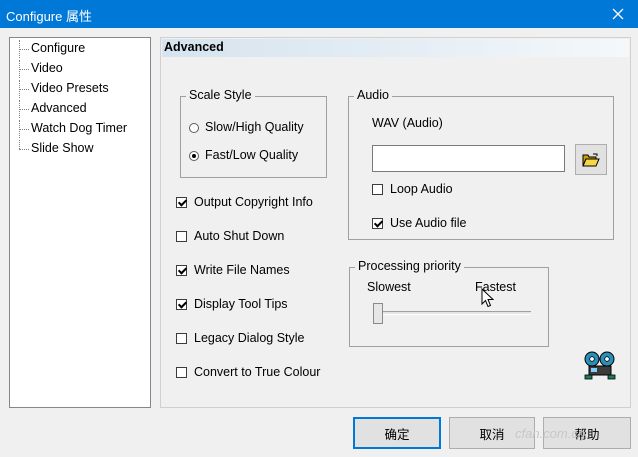 The height and width of the screenshot is (457, 638). What do you see at coordinates (181, 236) in the screenshot?
I see `auto-shut-down-checkbox` at bounding box center [181, 236].